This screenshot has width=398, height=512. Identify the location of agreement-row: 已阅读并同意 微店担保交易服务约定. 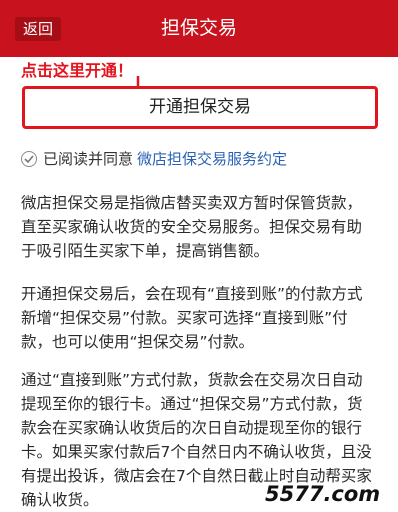
(154, 159).